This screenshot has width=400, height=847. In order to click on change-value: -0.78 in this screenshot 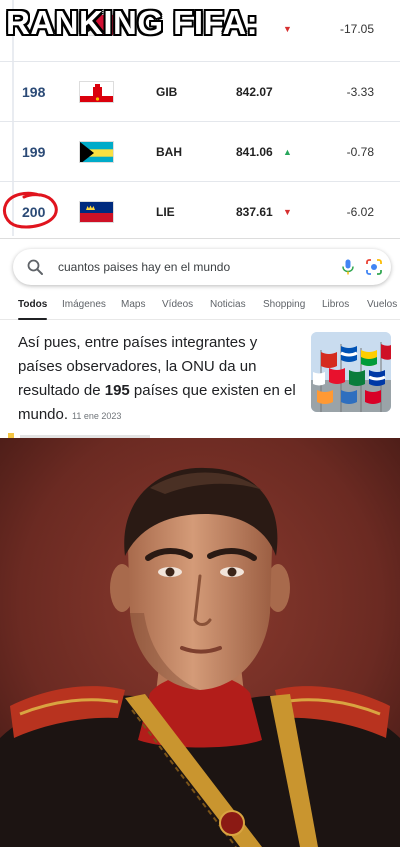, I will do `click(360, 152)`.